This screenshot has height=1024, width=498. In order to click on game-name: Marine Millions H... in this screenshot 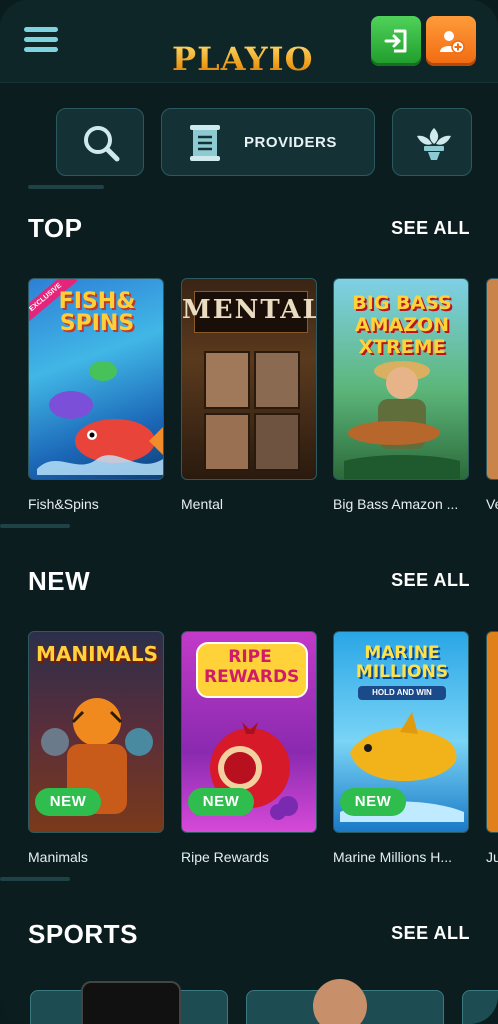, I will do `click(392, 857)`.